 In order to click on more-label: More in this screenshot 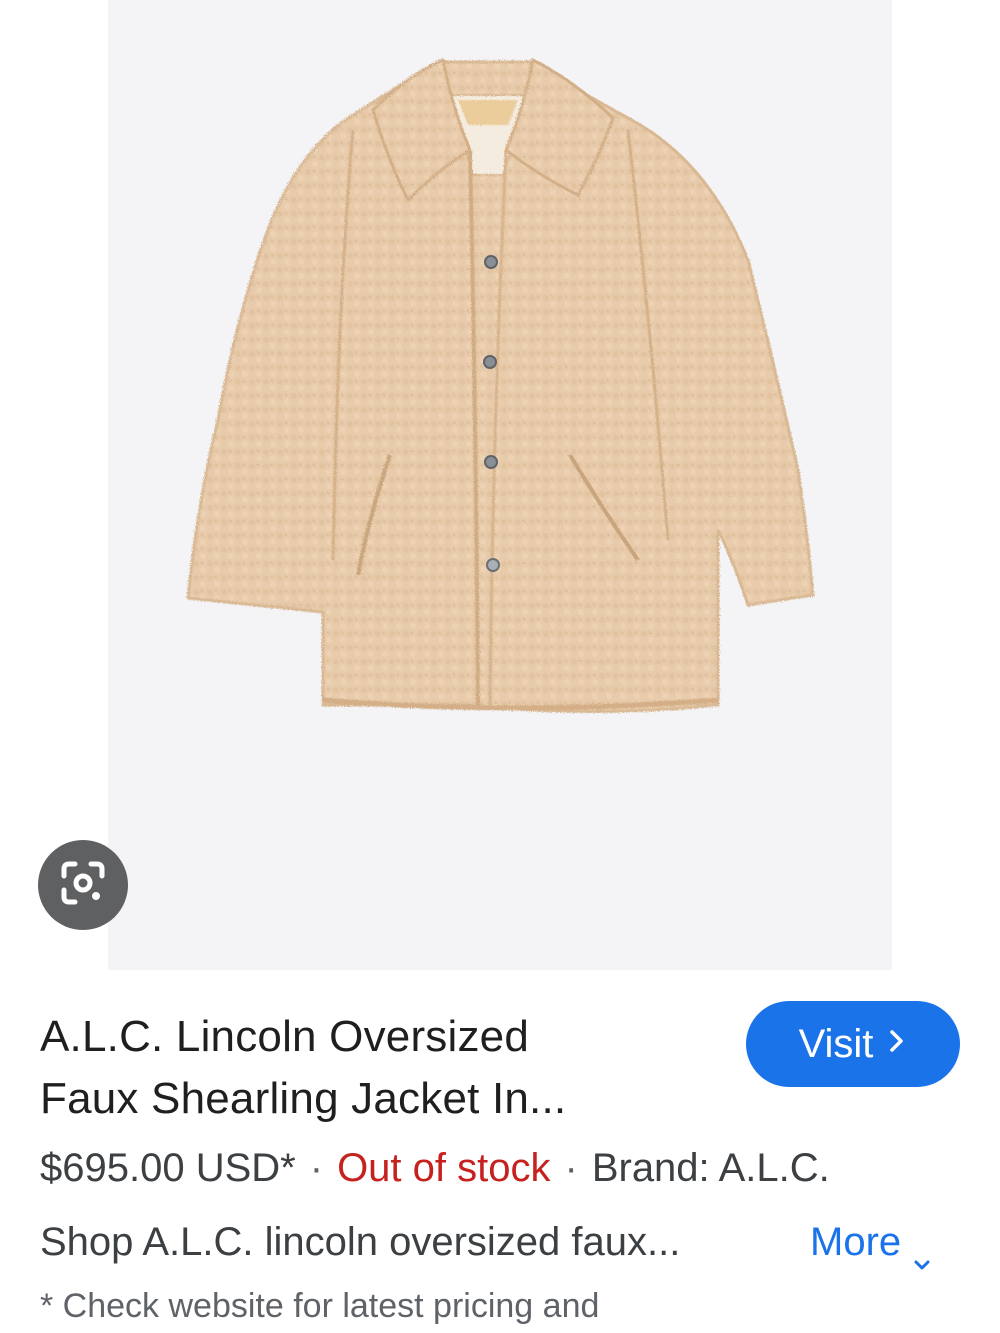, I will do `click(856, 1242)`.